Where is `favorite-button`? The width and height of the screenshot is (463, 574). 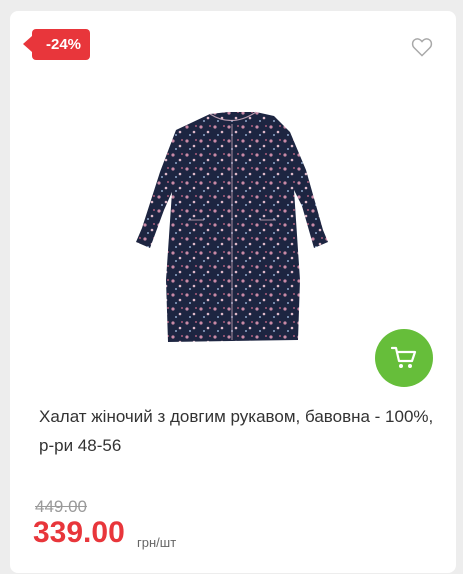
favorite-button is located at coordinates (422, 47).